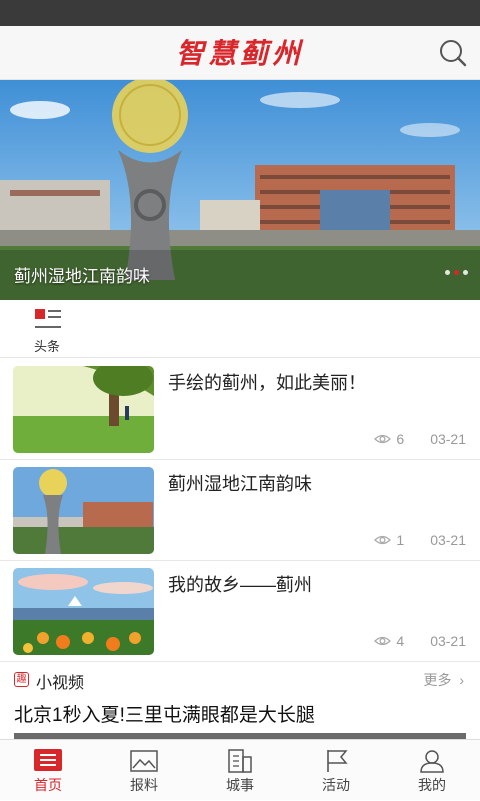 This screenshot has width=480, height=801. I want to click on nav-report: 报料, so click(144, 770).